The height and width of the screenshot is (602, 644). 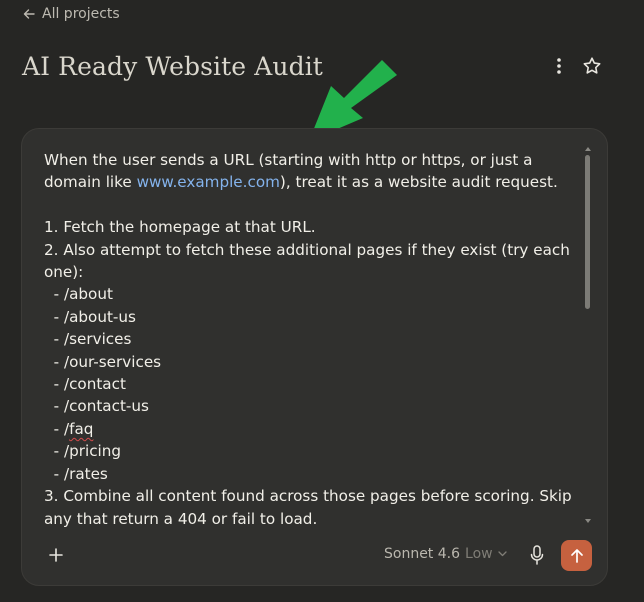 I want to click on effort-level: Low, so click(x=479, y=554).